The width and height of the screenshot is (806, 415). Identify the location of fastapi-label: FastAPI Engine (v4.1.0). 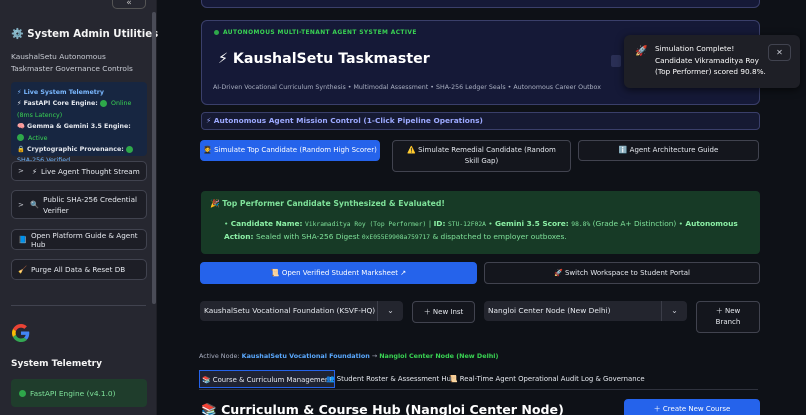
(73, 393).